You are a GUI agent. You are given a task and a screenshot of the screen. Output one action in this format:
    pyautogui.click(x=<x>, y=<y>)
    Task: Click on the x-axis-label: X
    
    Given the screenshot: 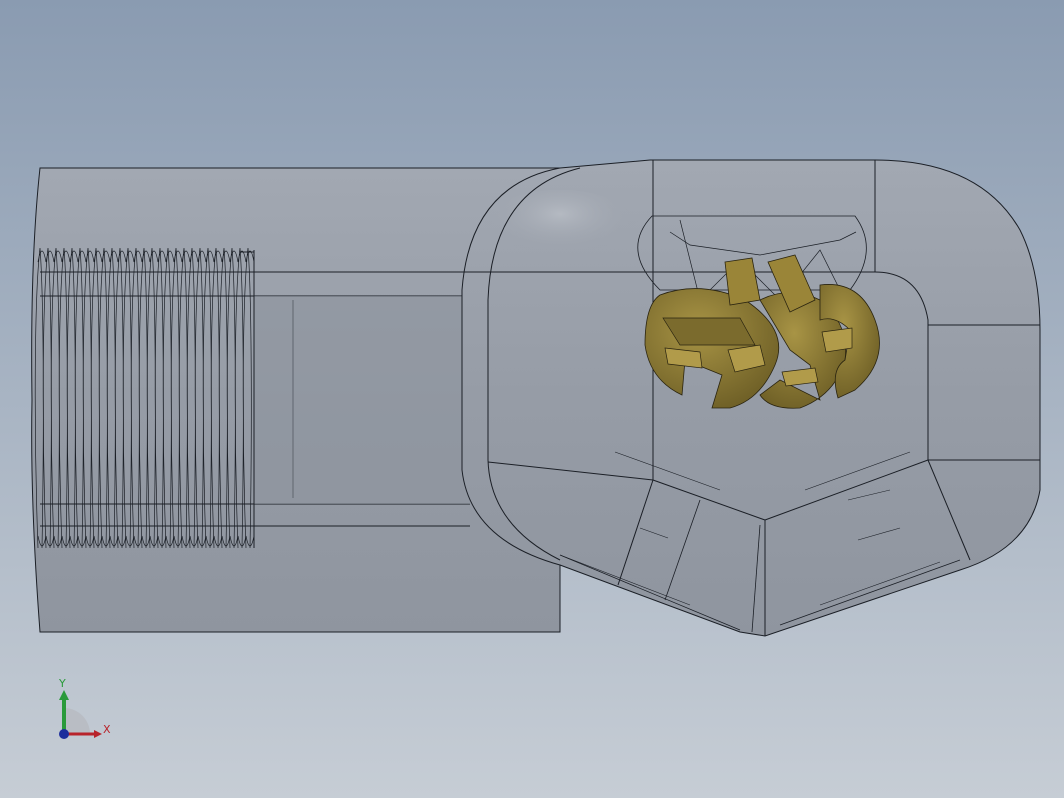 What is the action you would take?
    pyautogui.click(x=107, y=729)
    